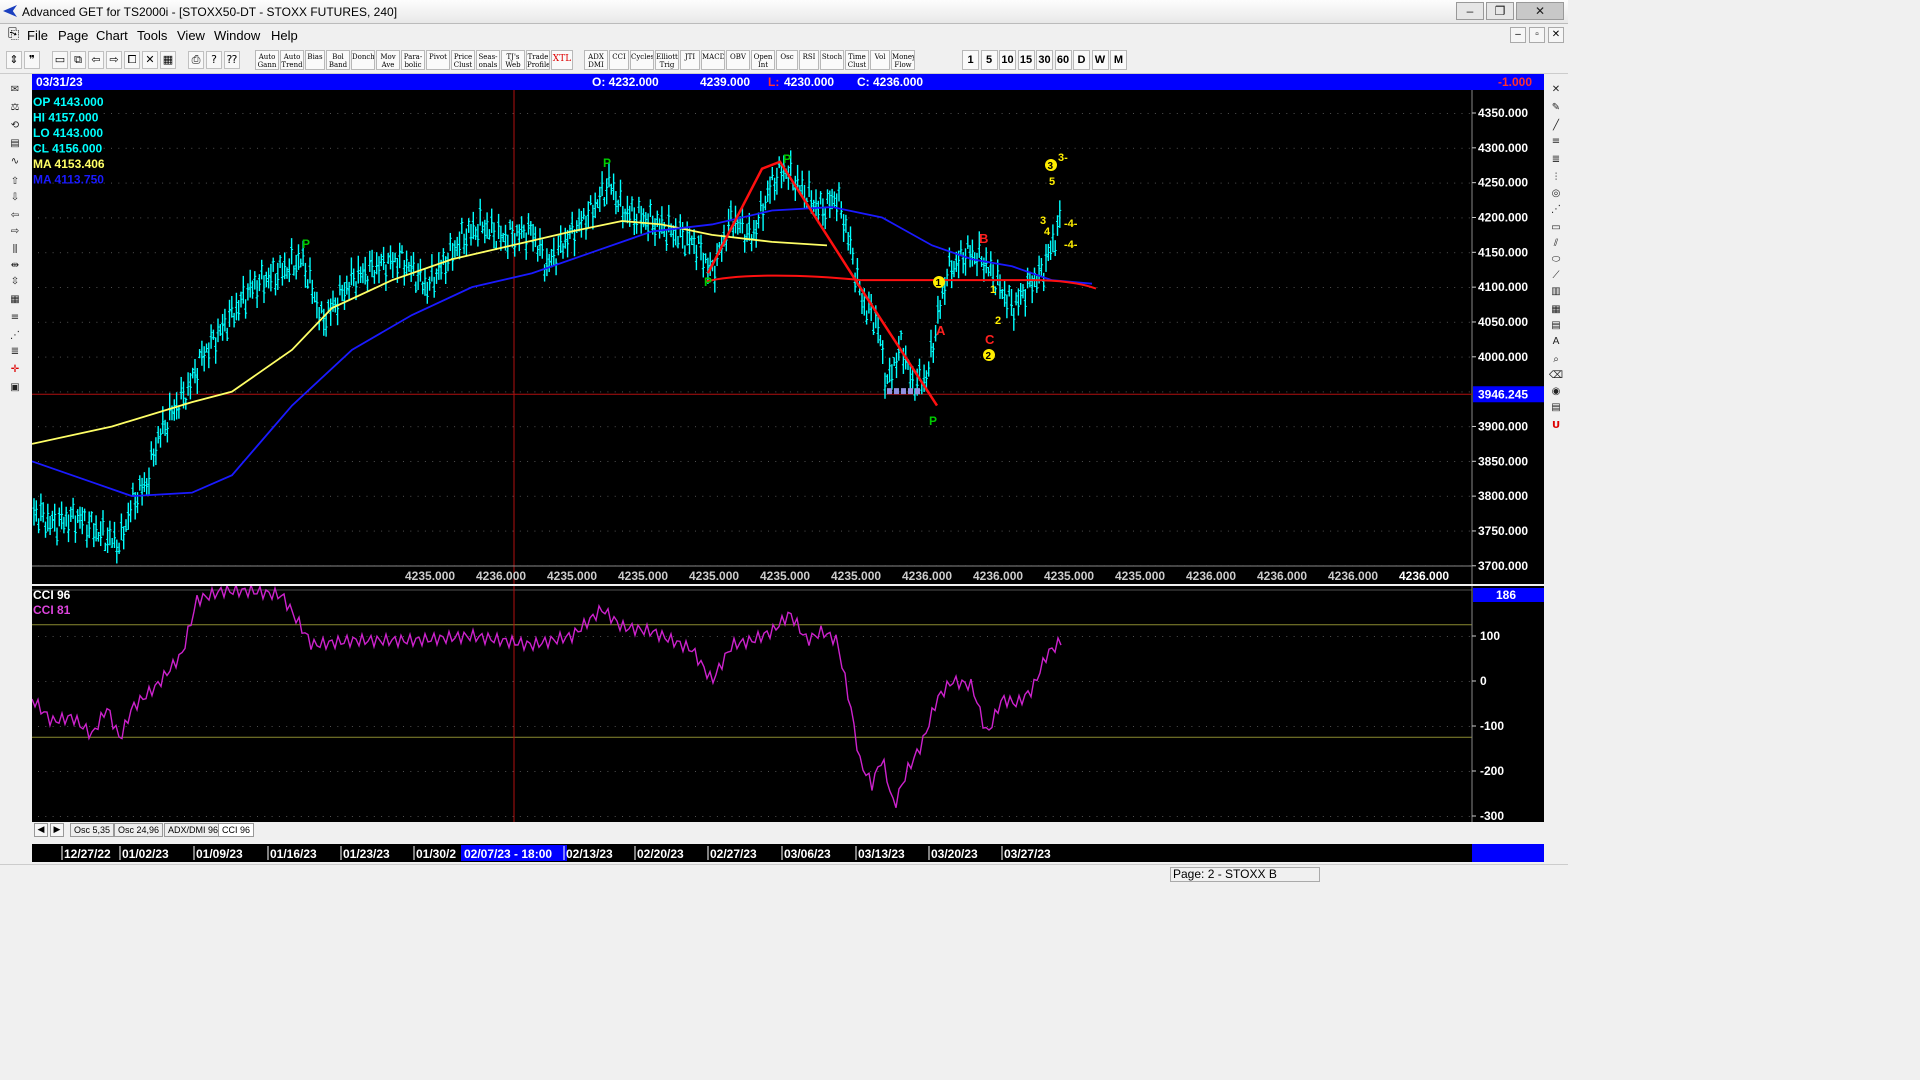 This screenshot has width=1920, height=1080. Describe the element at coordinates (15, 198) in the screenshot. I see `arrow-down-icon: ⇩` at that location.